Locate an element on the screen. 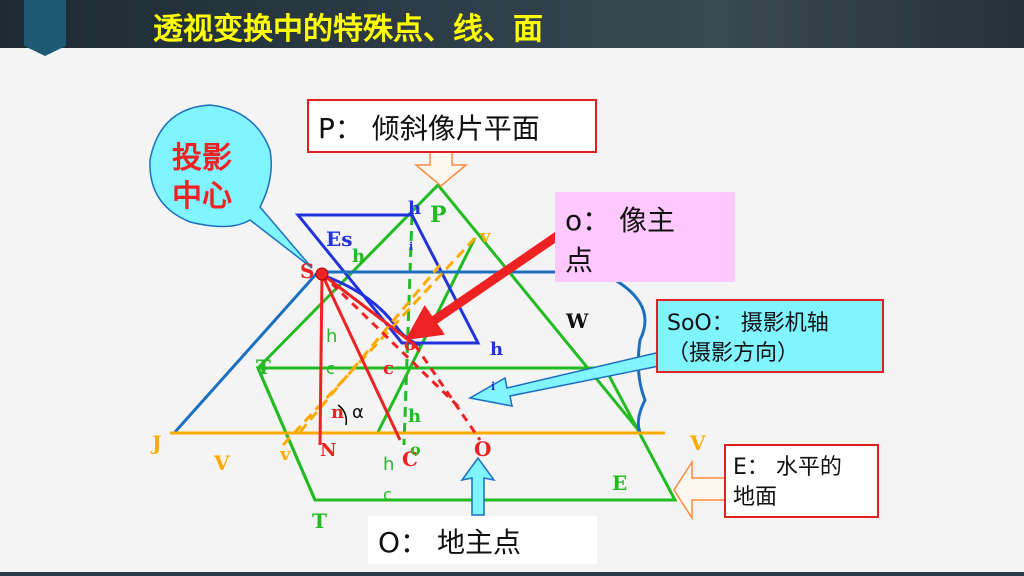  ground-plane-caption-2: 地面 is located at coordinates (755, 497).